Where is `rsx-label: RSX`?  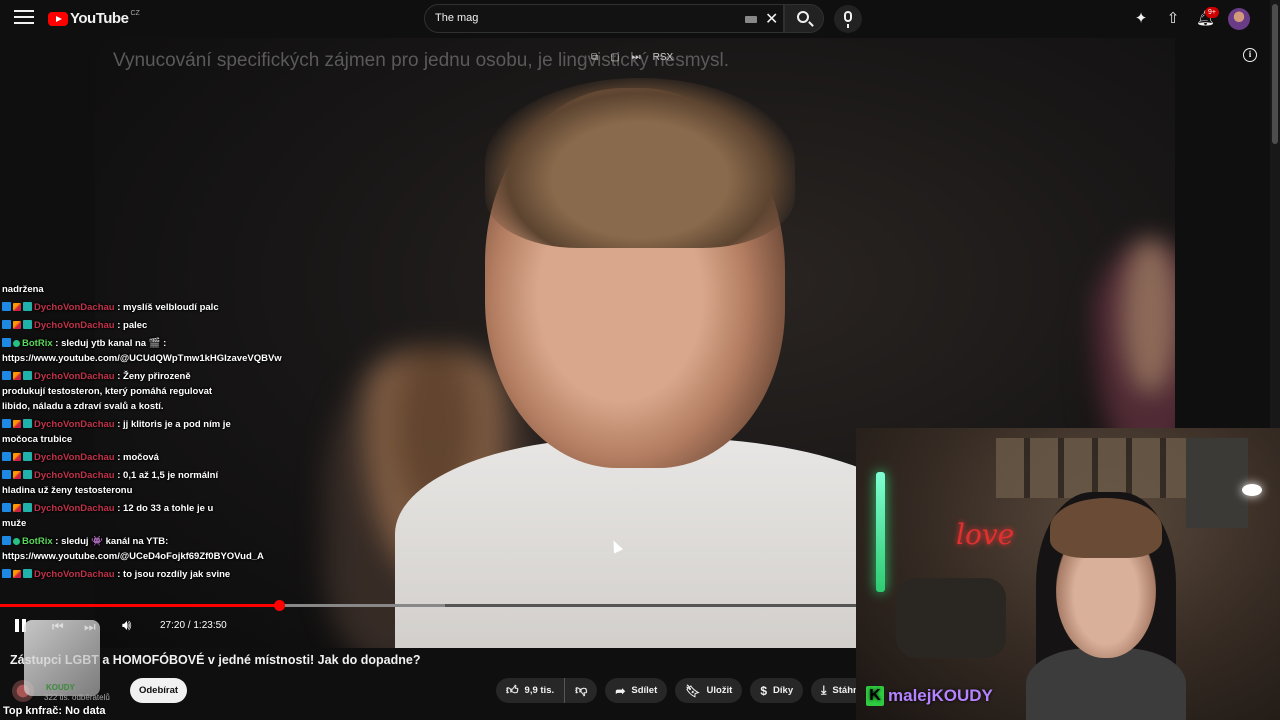
rsx-label: RSX is located at coordinates (663, 57).